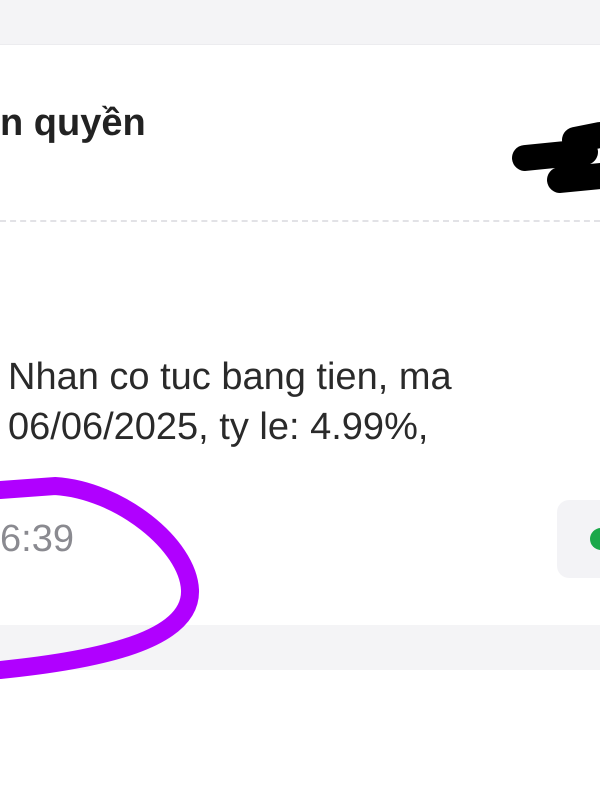  What do you see at coordinates (73, 123) in the screenshot?
I see `section-title: n quyền` at bounding box center [73, 123].